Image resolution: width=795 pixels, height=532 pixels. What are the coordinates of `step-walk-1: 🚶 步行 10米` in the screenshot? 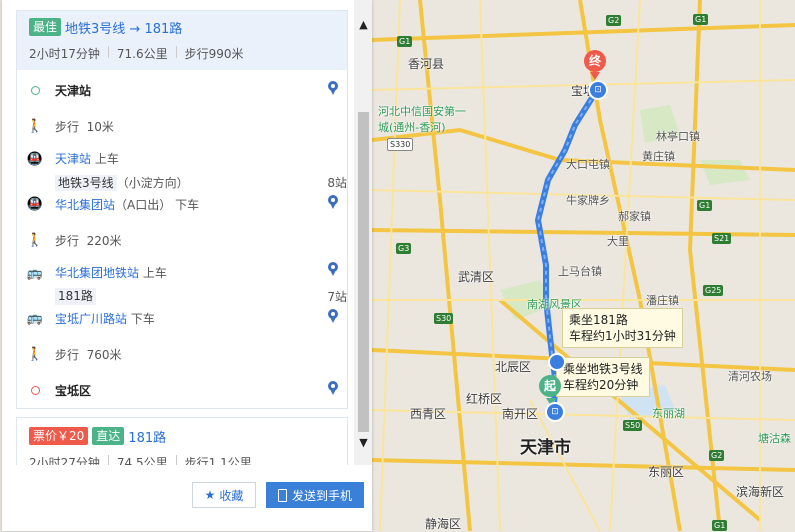 It's located at (182, 126).